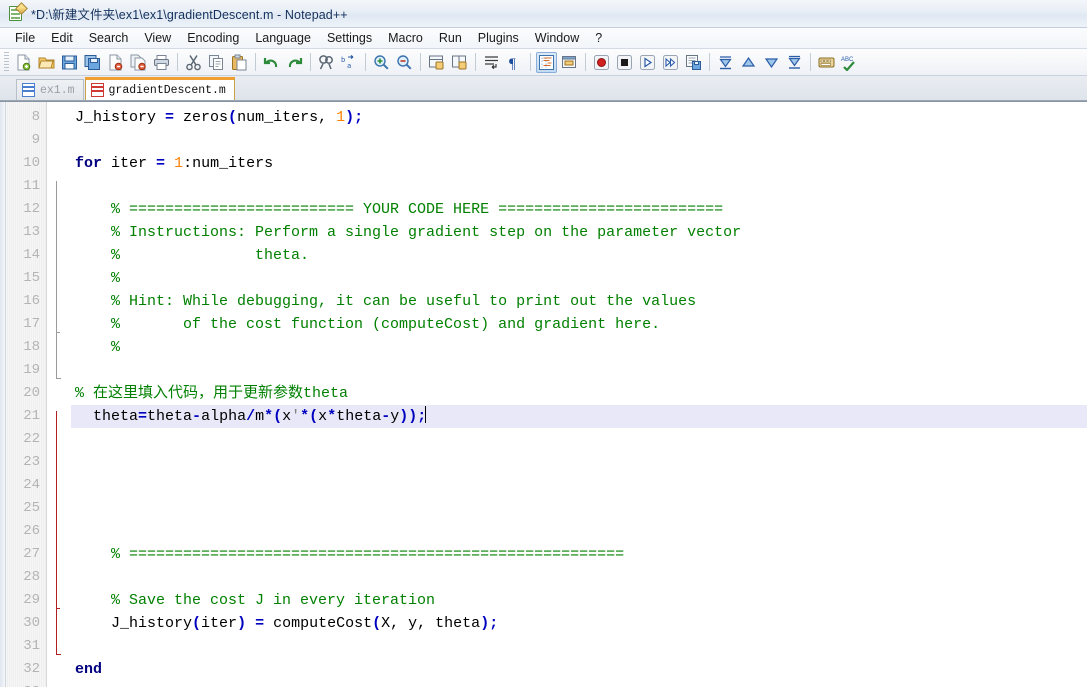 The image size is (1087, 687). What do you see at coordinates (109, 38) in the screenshot?
I see `menu-item-search: Search` at bounding box center [109, 38].